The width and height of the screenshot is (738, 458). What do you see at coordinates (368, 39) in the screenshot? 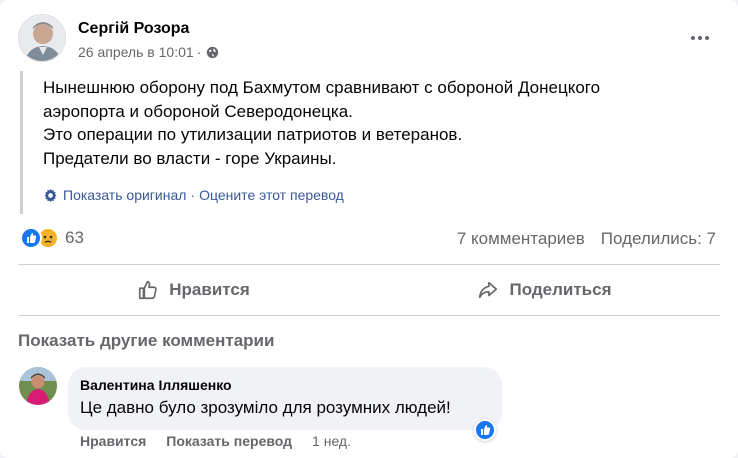
I see `post-header: Сергій Розора 26 апрель в 10:01 ·` at bounding box center [368, 39].